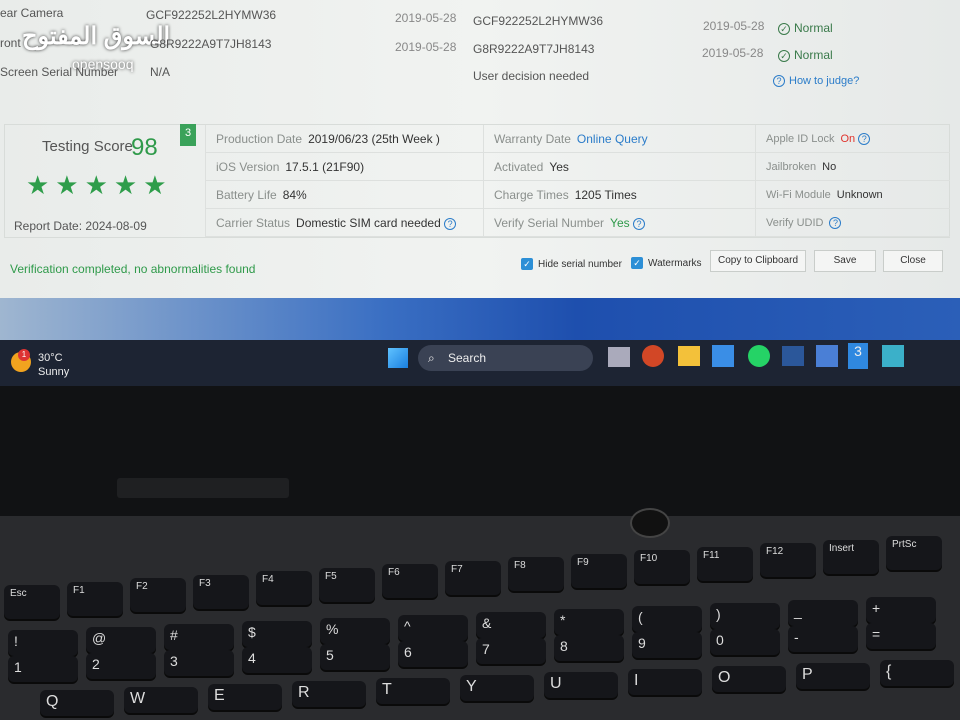  What do you see at coordinates (833, 676) in the screenshot?
I see `key: P` at bounding box center [833, 676].